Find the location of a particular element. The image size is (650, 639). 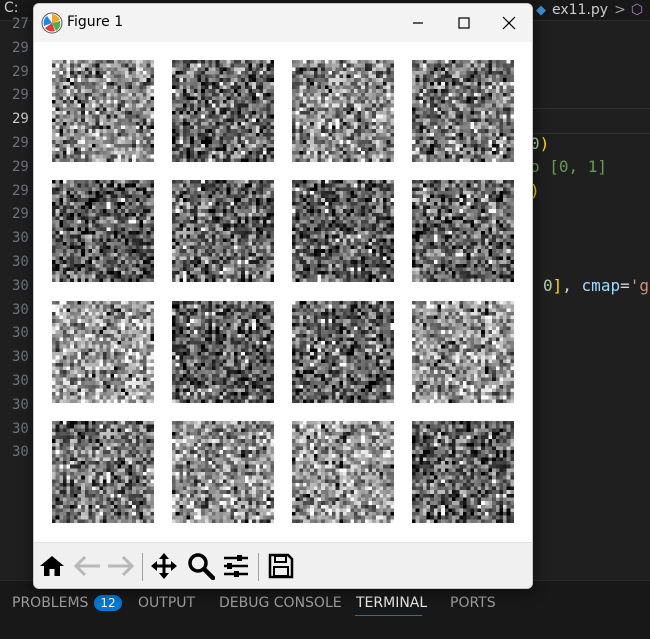

close-button is located at coordinates (509, 23).